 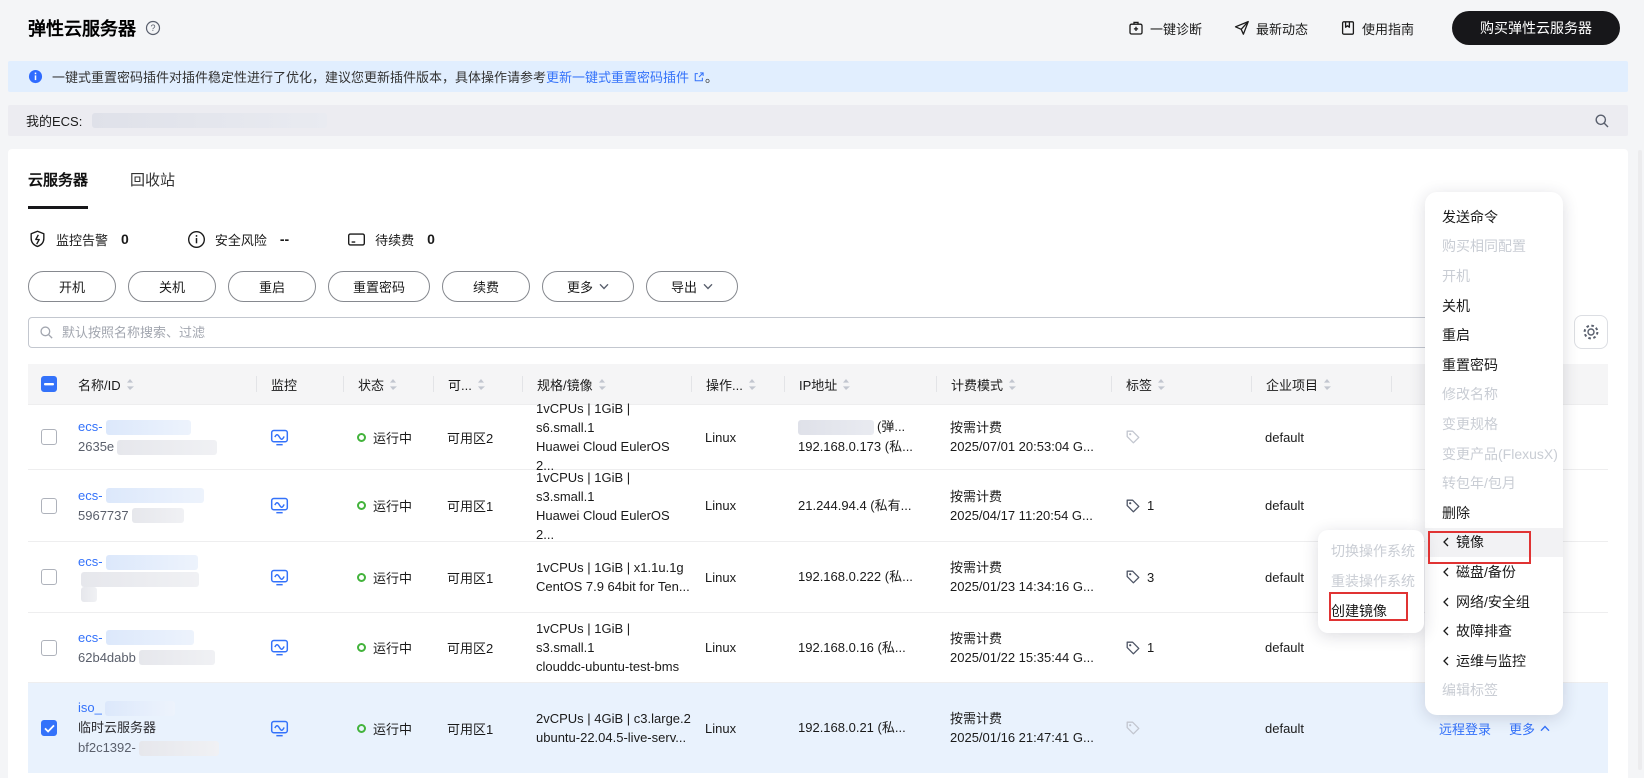 What do you see at coordinates (58, 189) in the screenshot?
I see `tab-cloud-servers: 云服务器` at bounding box center [58, 189].